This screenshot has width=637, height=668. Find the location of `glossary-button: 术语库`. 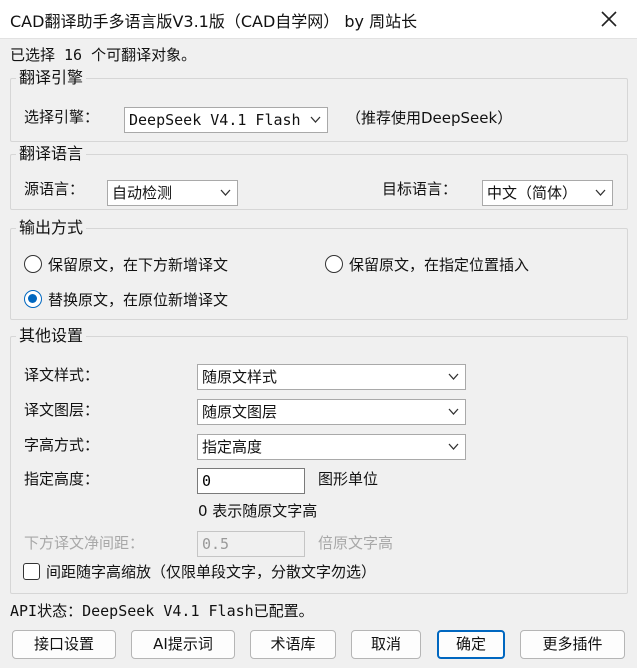

glossary-button: 术语库 is located at coordinates (293, 644).